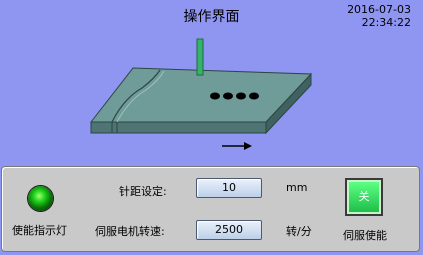 Image resolution: width=423 pixels, height=255 pixels. I want to click on motor-speed-input: 2500, so click(229, 230).